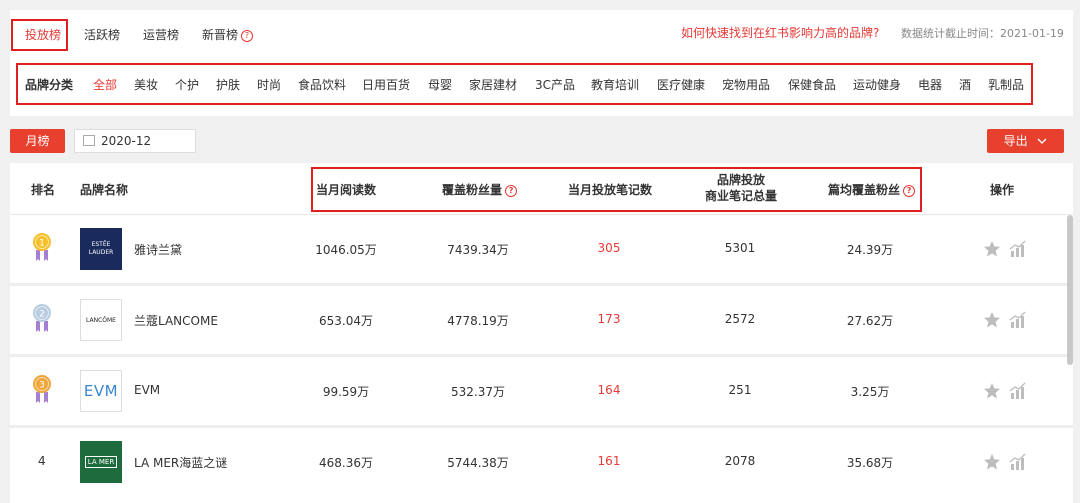 The image size is (1080, 503). I want to click on category-item: 酒, so click(965, 84).